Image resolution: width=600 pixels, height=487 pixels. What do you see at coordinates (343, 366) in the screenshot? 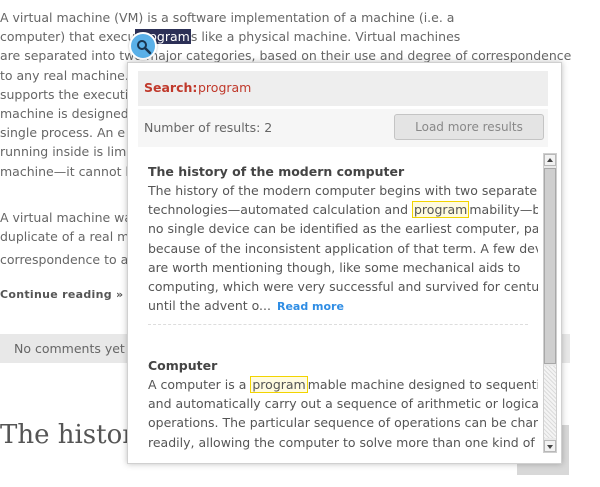
I see `result-title: Computer` at bounding box center [343, 366].